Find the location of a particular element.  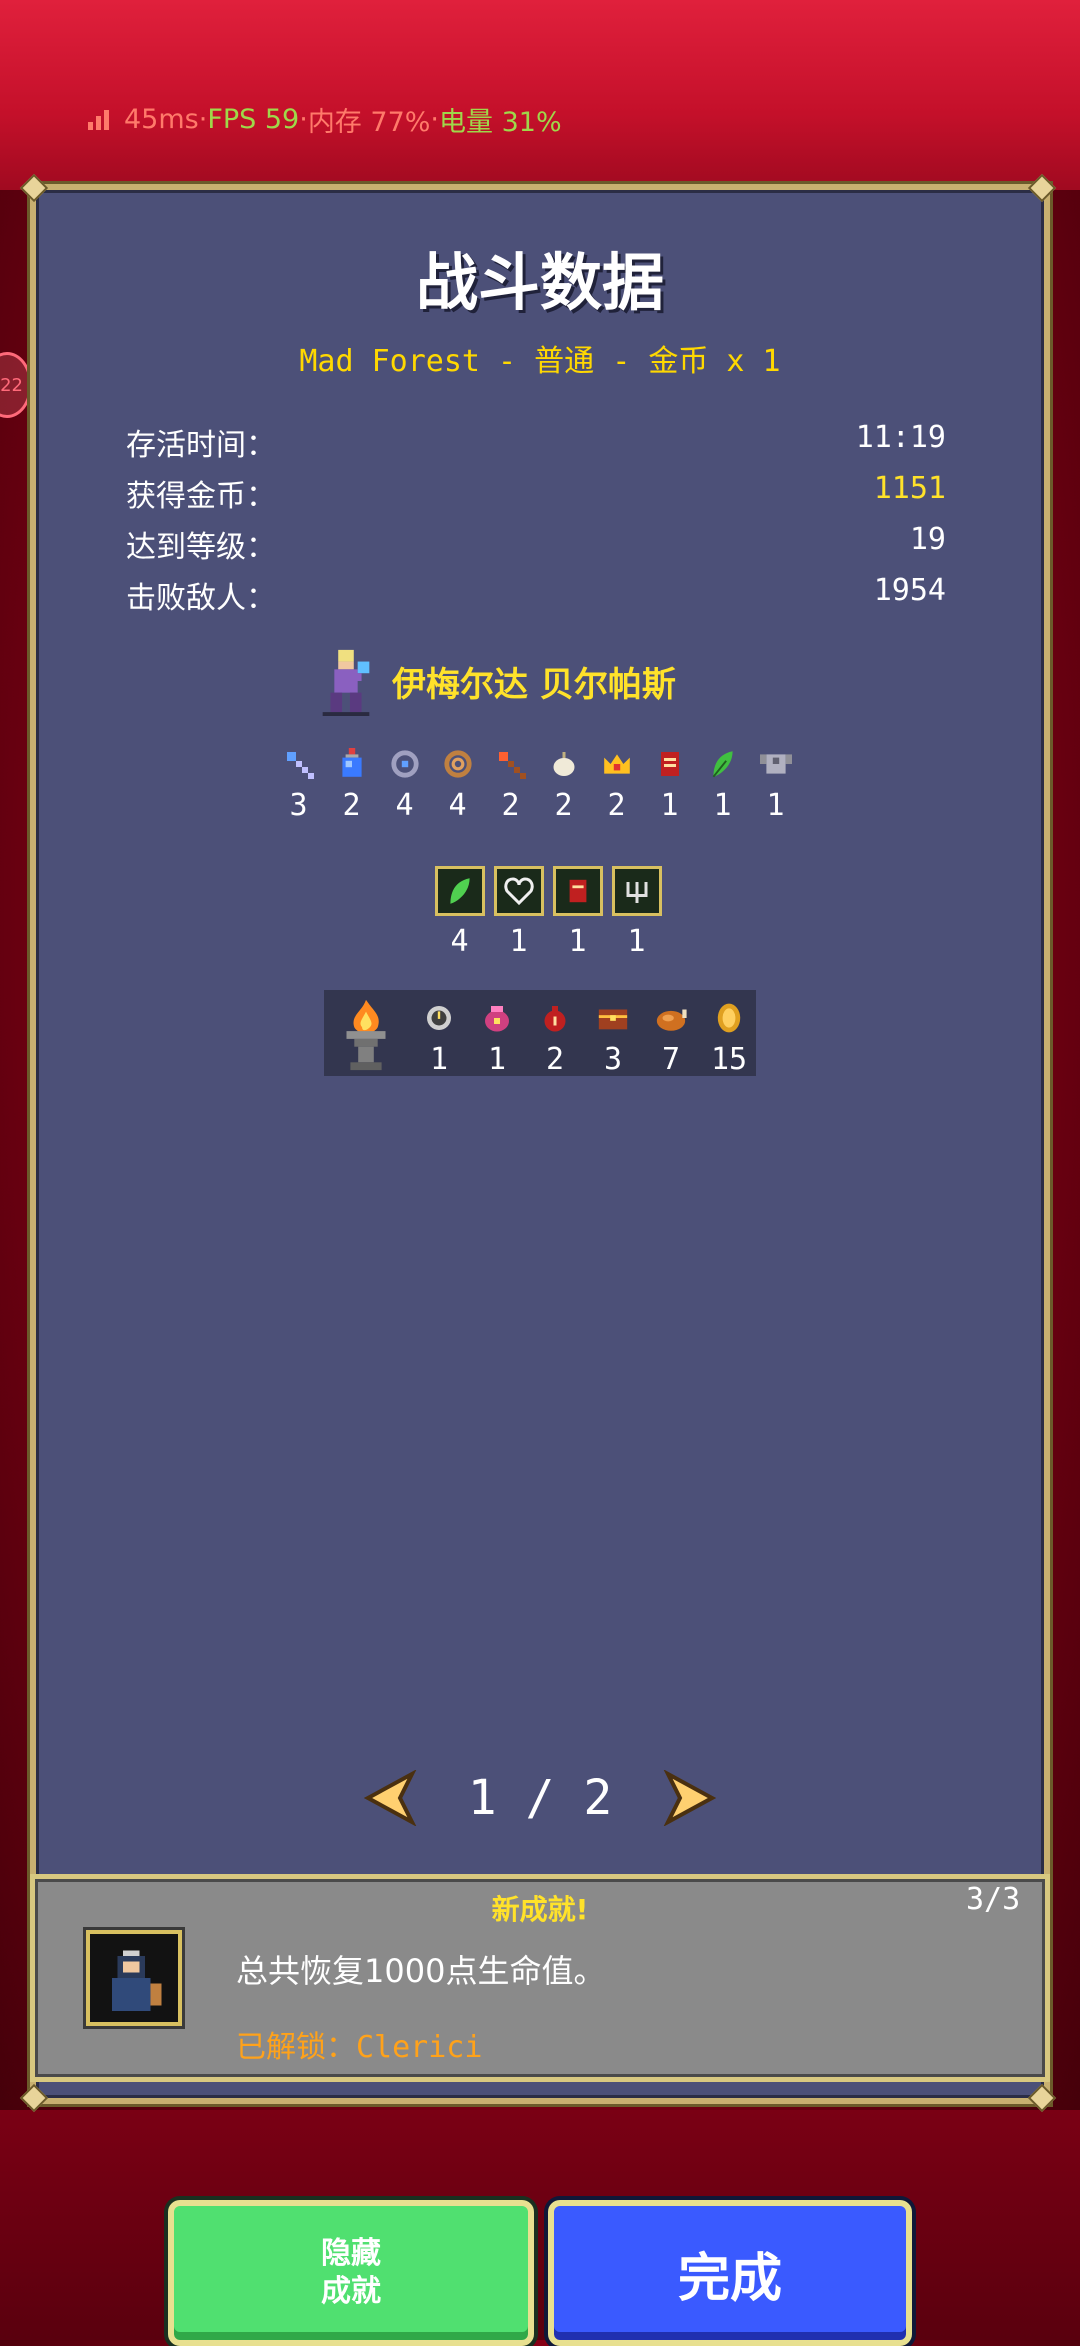

done-button: 完成 is located at coordinates (730, 2273).